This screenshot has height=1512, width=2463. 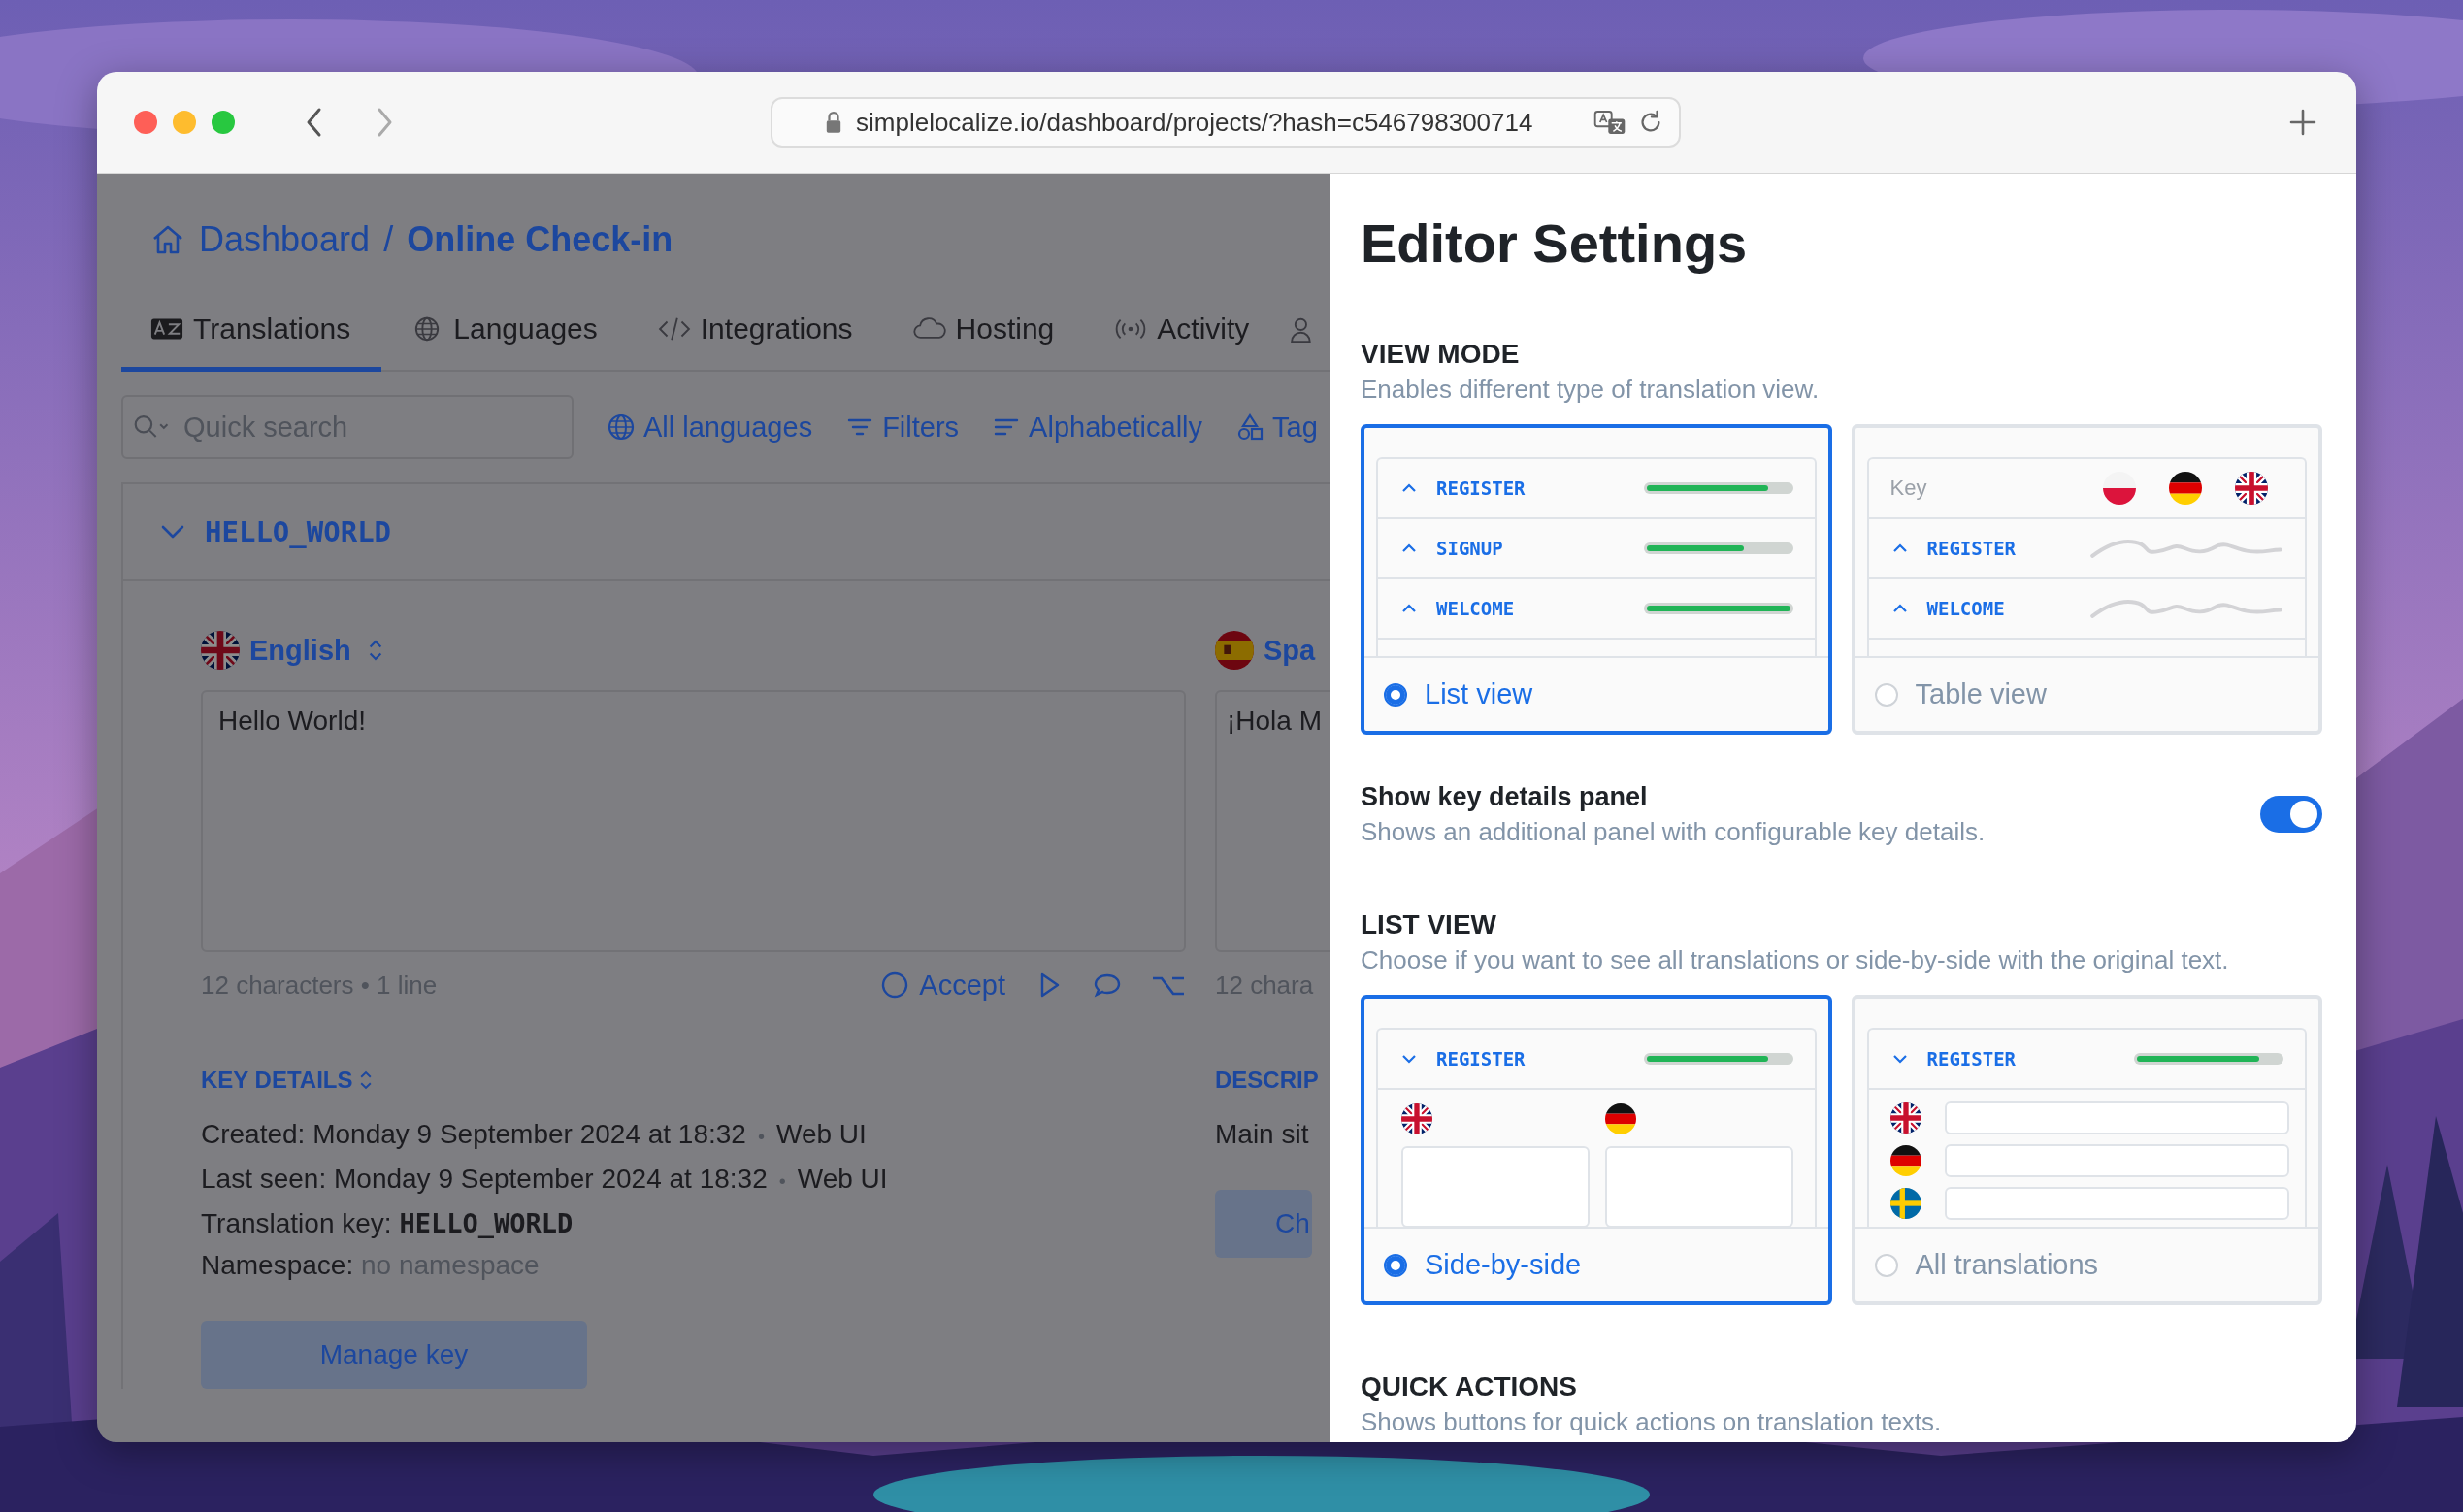 I want to click on swedish-flag-icon, so click(x=1905, y=1204).